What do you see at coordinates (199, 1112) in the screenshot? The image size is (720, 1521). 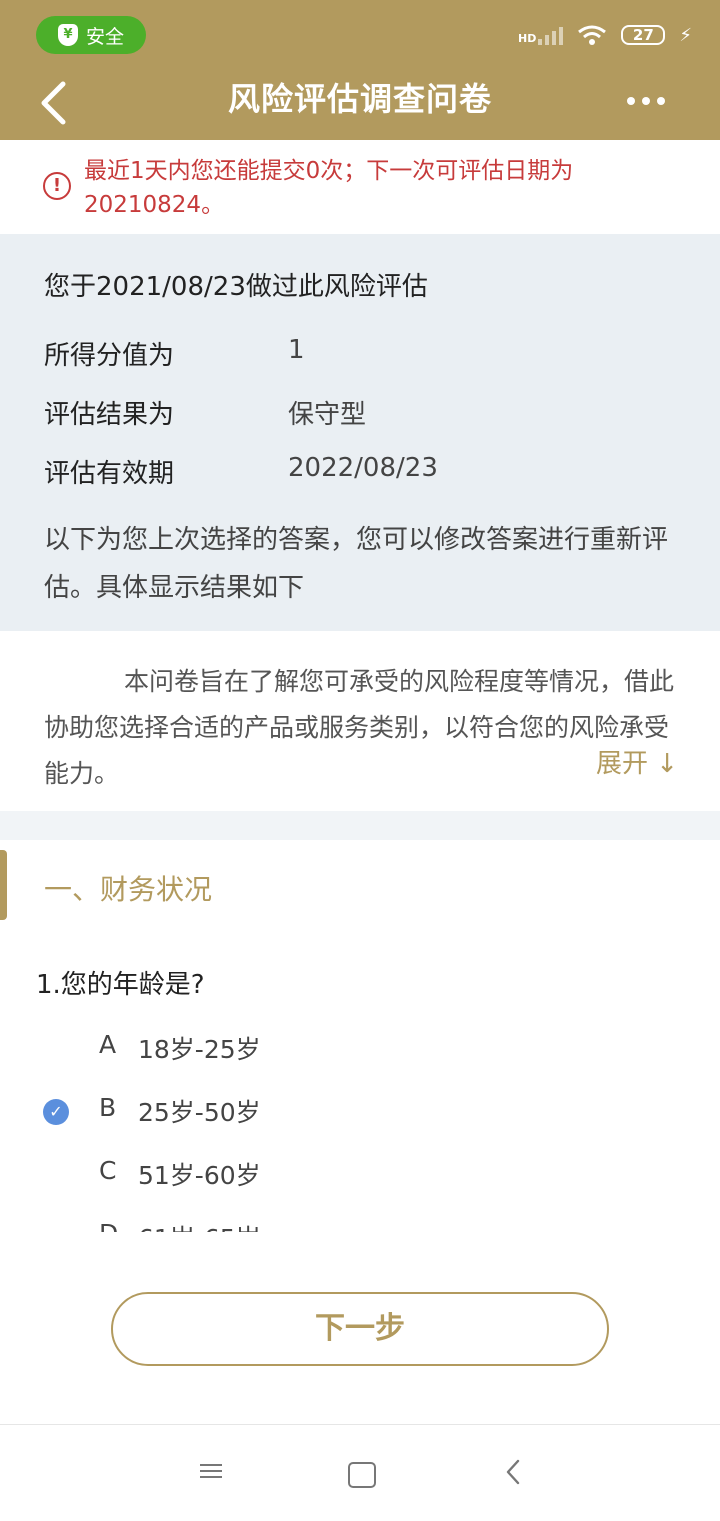 I see `option-text: 25岁-50岁` at bounding box center [199, 1112].